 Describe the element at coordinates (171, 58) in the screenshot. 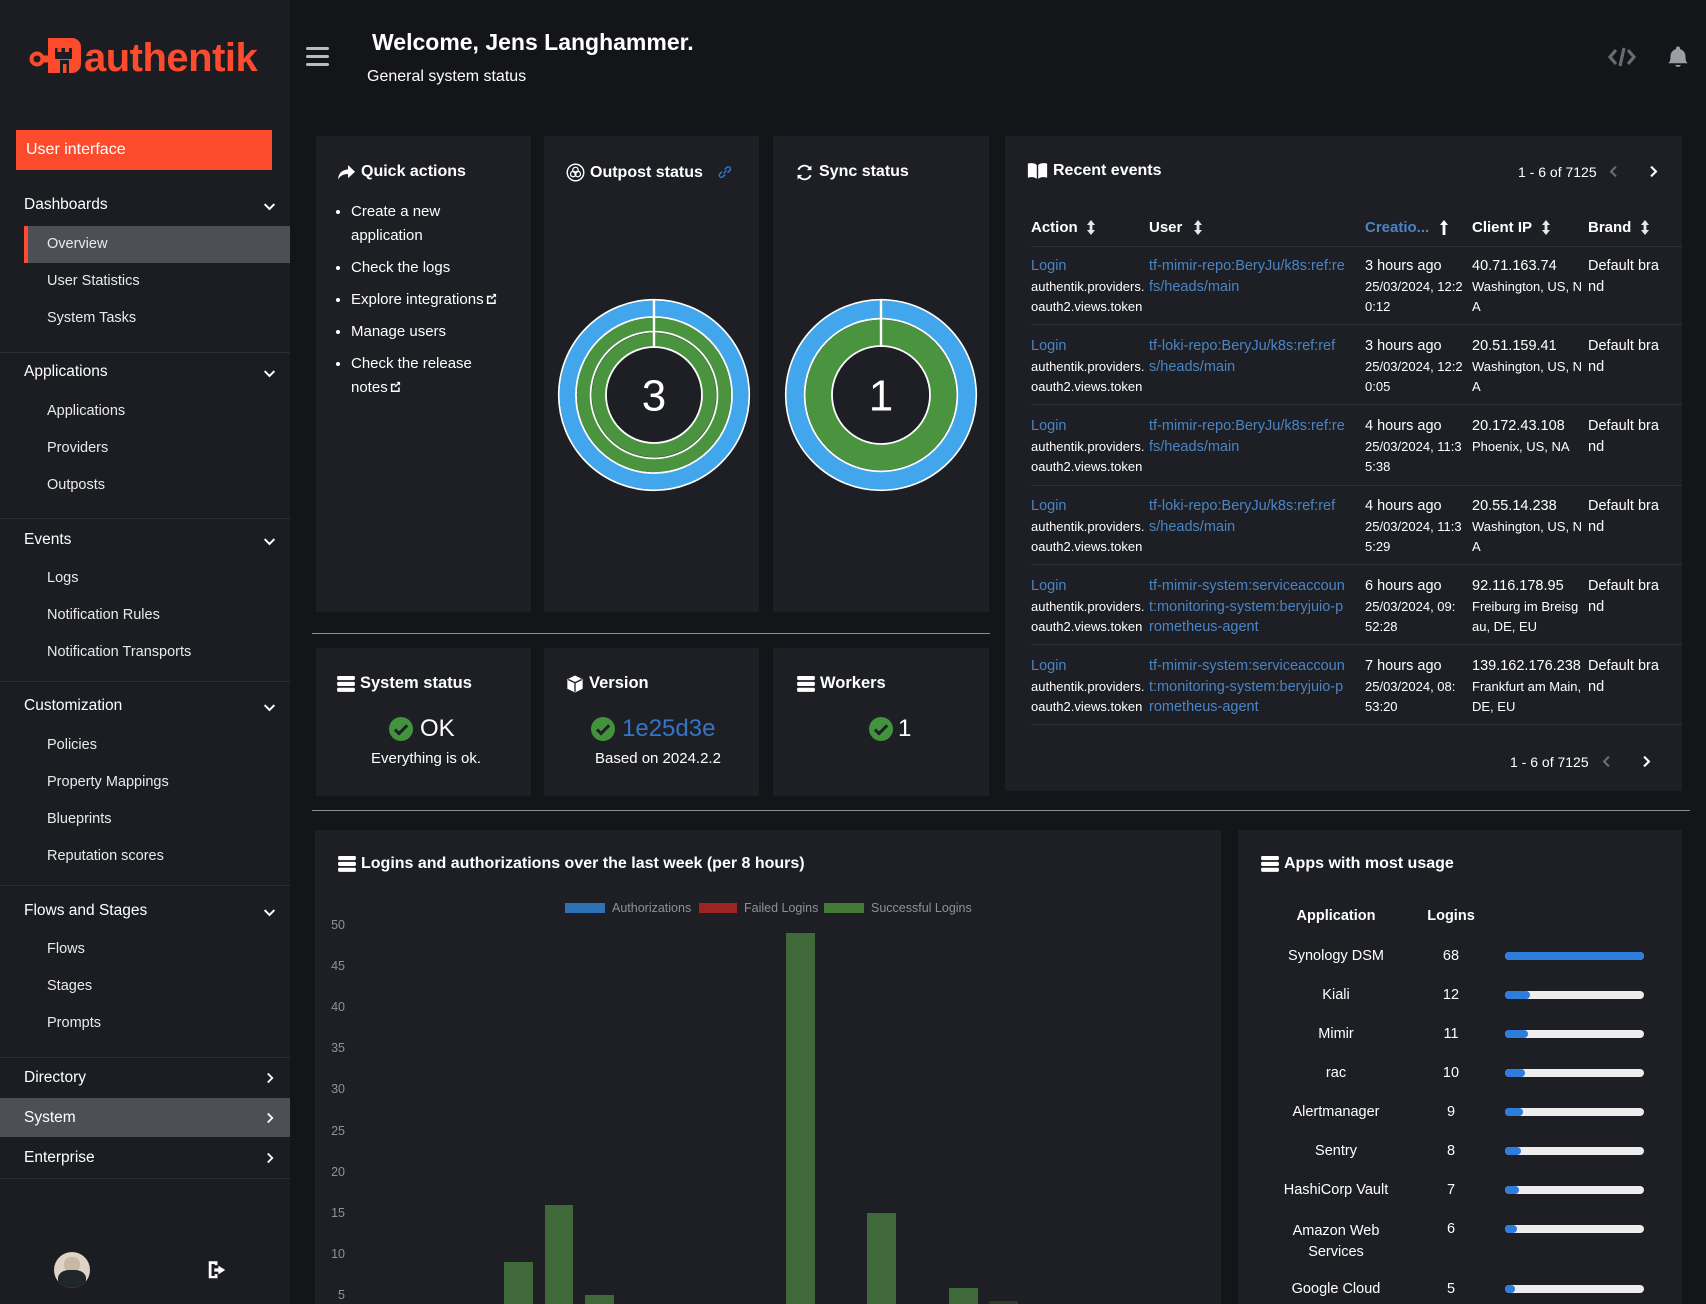

I see `svg-text: authentik` at that location.